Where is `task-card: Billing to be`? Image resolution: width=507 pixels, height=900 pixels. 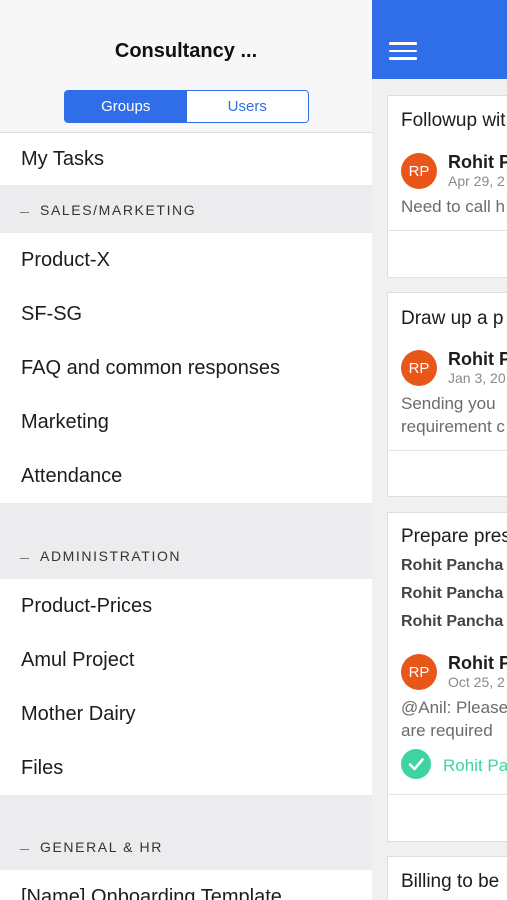 task-card: Billing to be is located at coordinates (447, 878).